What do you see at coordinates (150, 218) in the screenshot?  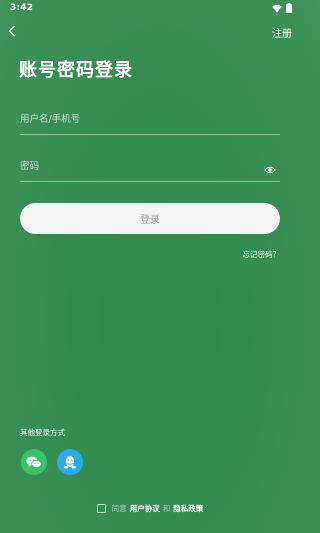 I see `login-button: 登录` at bounding box center [150, 218].